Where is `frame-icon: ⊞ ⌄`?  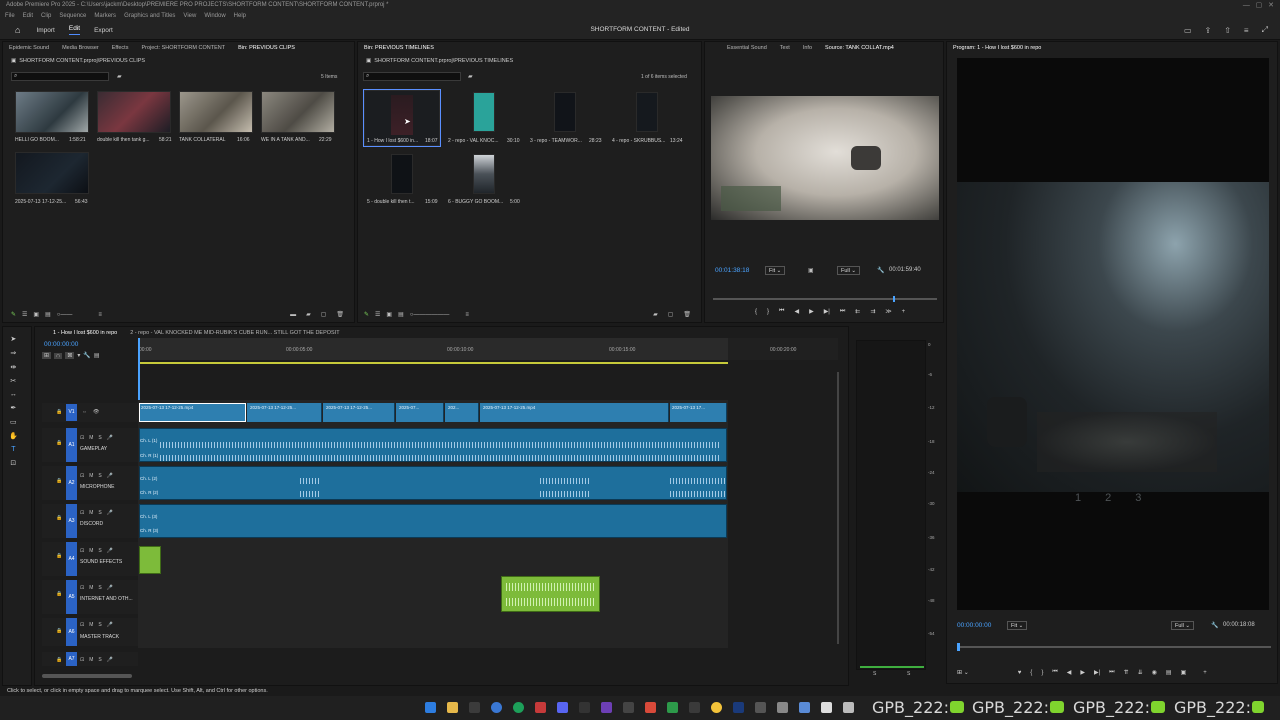 frame-icon: ⊞ ⌄ is located at coordinates (963, 672).